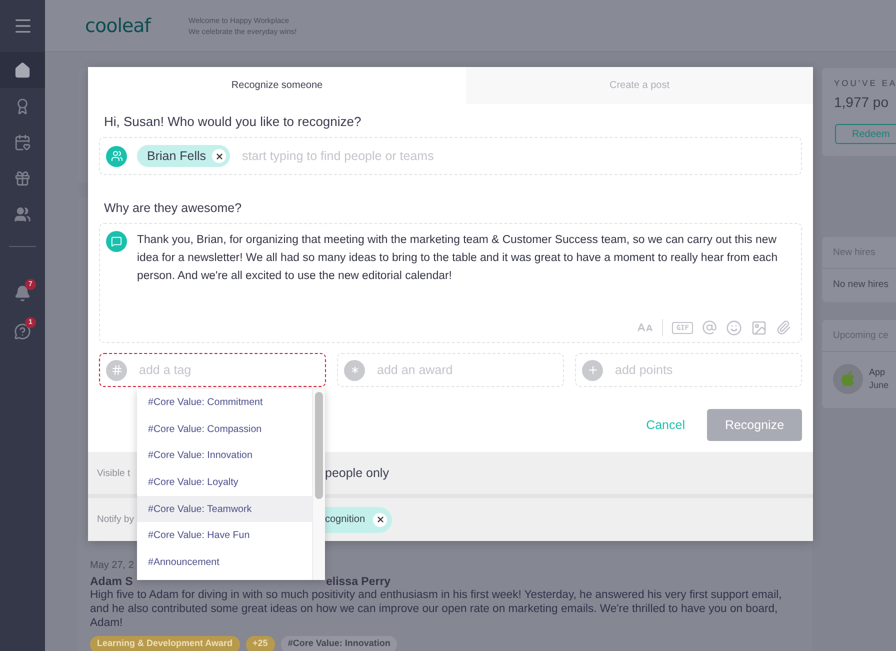 Image resolution: width=896 pixels, height=651 pixels. Describe the element at coordinates (22, 331) in the screenshot. I see `help-icon` at that location.